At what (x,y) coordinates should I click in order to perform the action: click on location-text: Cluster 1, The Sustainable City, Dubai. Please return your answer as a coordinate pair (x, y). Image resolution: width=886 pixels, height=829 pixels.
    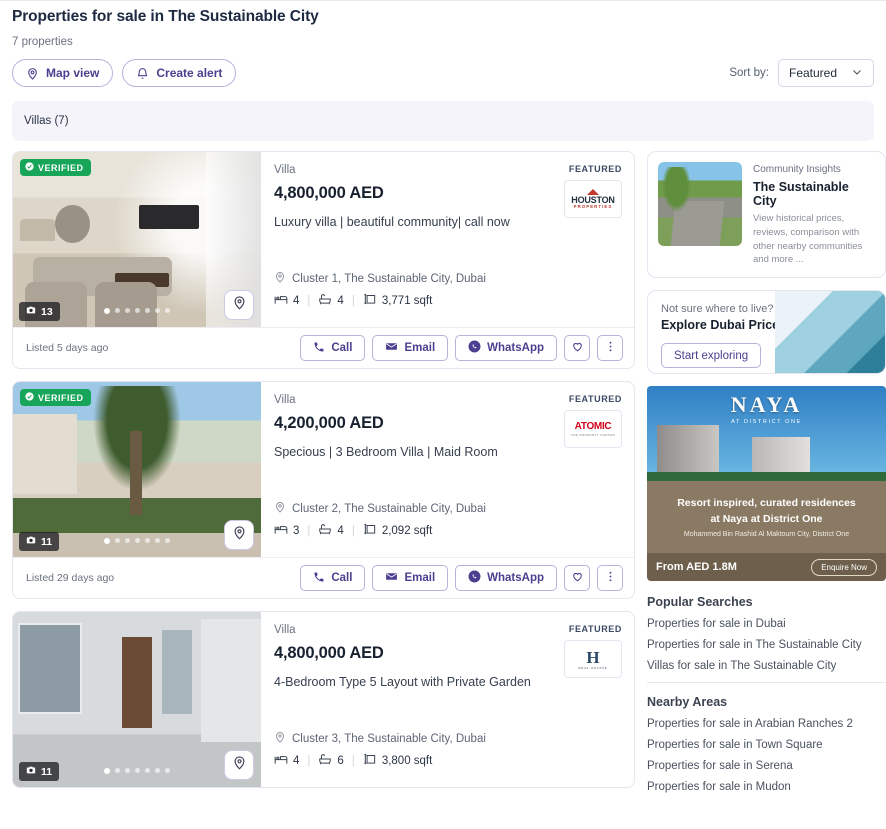
    Looking at the image, I should click on (389, 278).